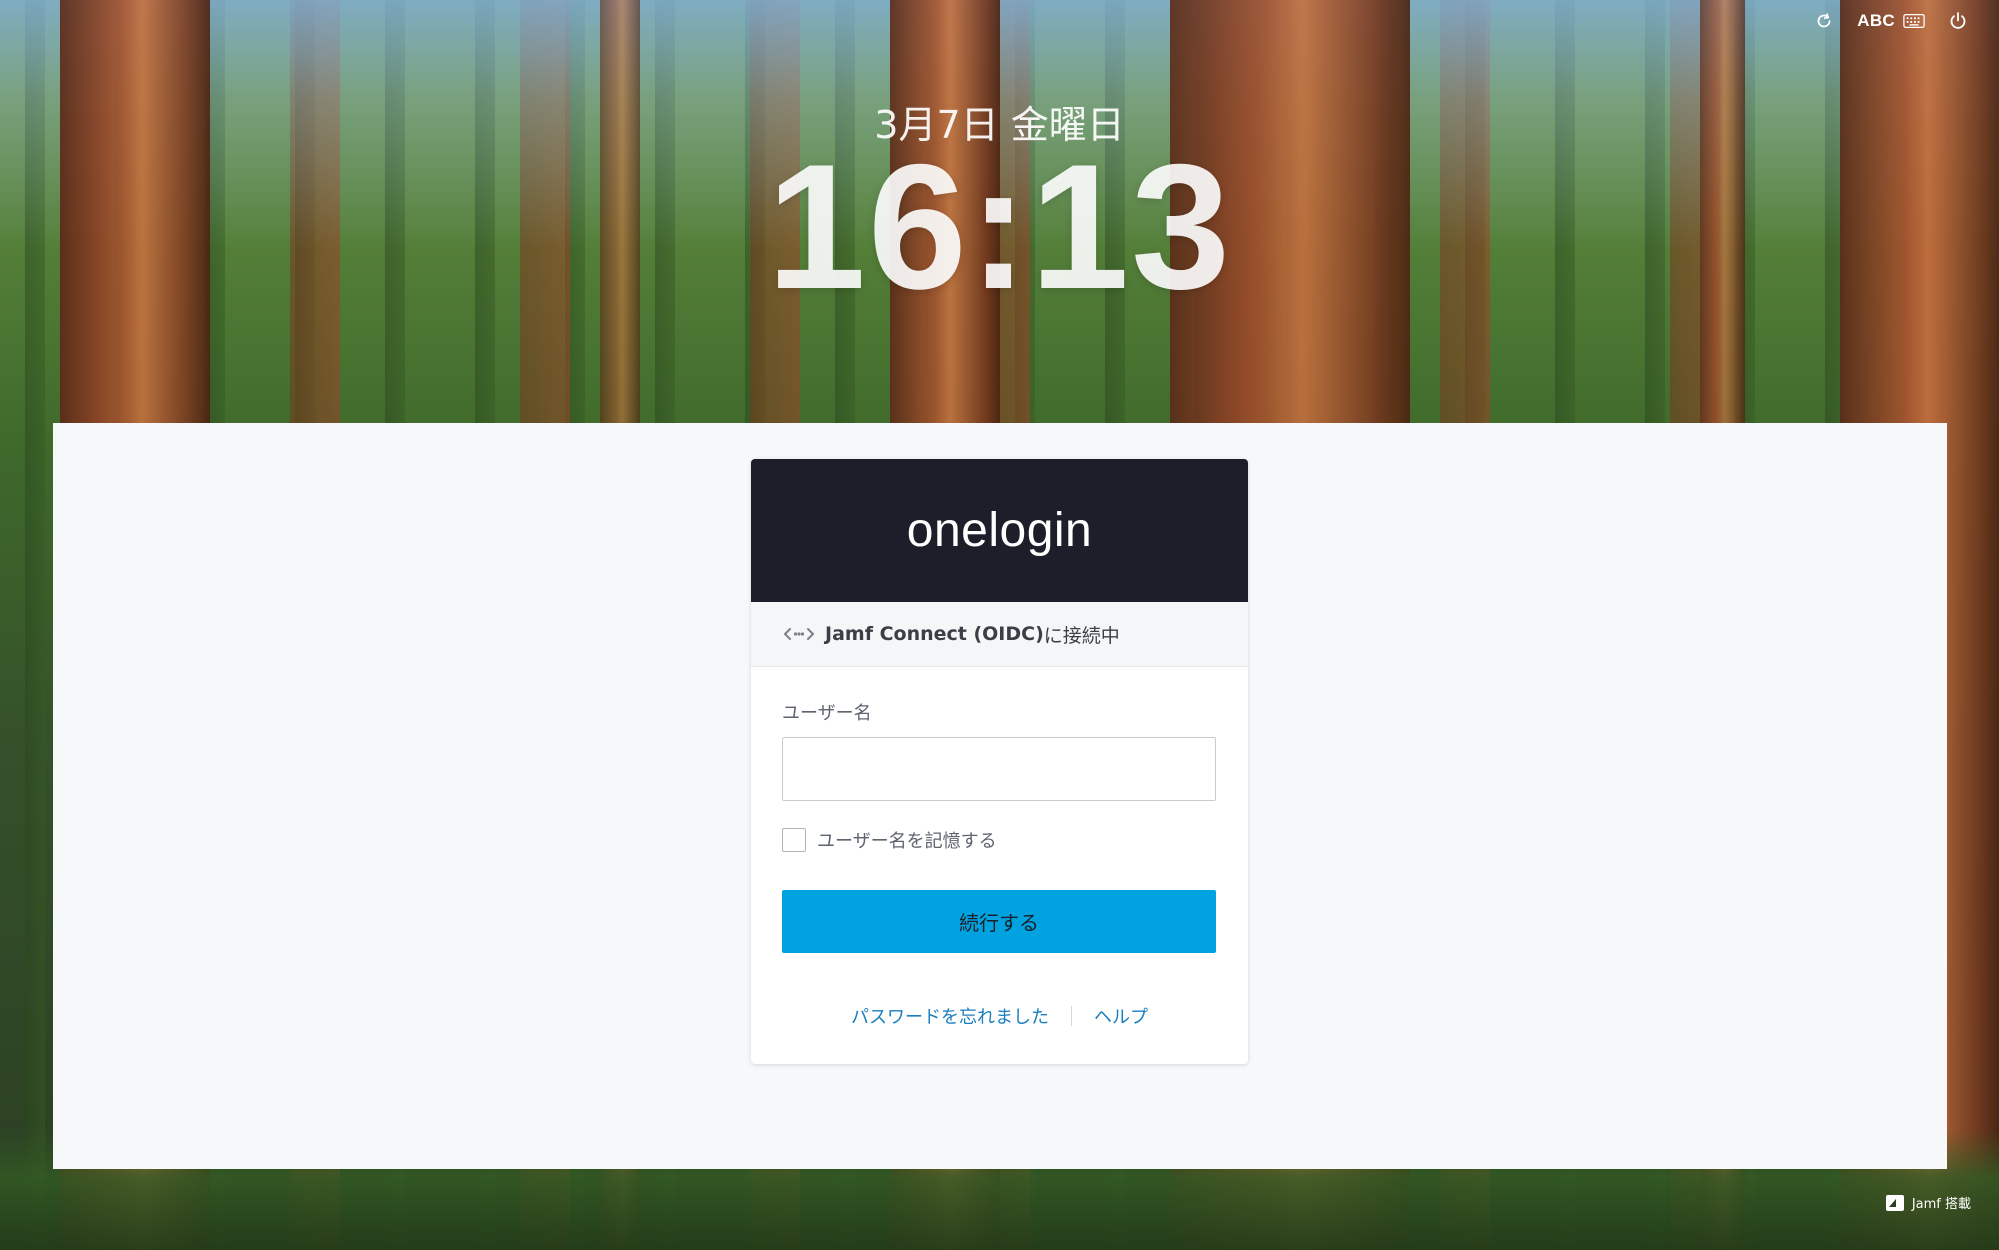 This screenshot has width=1999, height=1250. What do you see at coordinates (1121, 1016) in the screenshot?
I see `help-link: ヘルプ` at bounding box center [1121, 1016].